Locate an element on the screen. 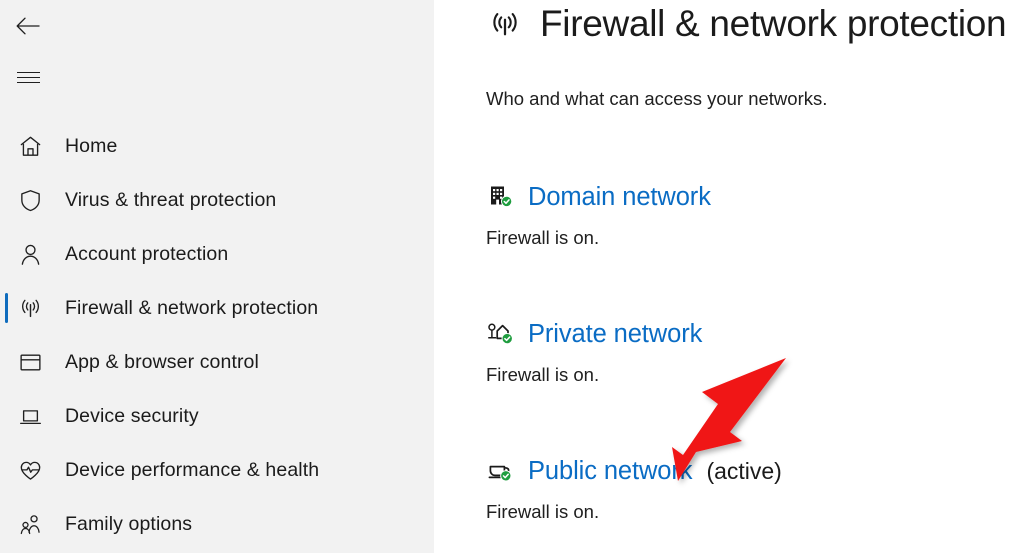 This screenshot has height=553, width=1024. sidebar-item-label: Firewall & network protection is located at coordinates (192, 307).